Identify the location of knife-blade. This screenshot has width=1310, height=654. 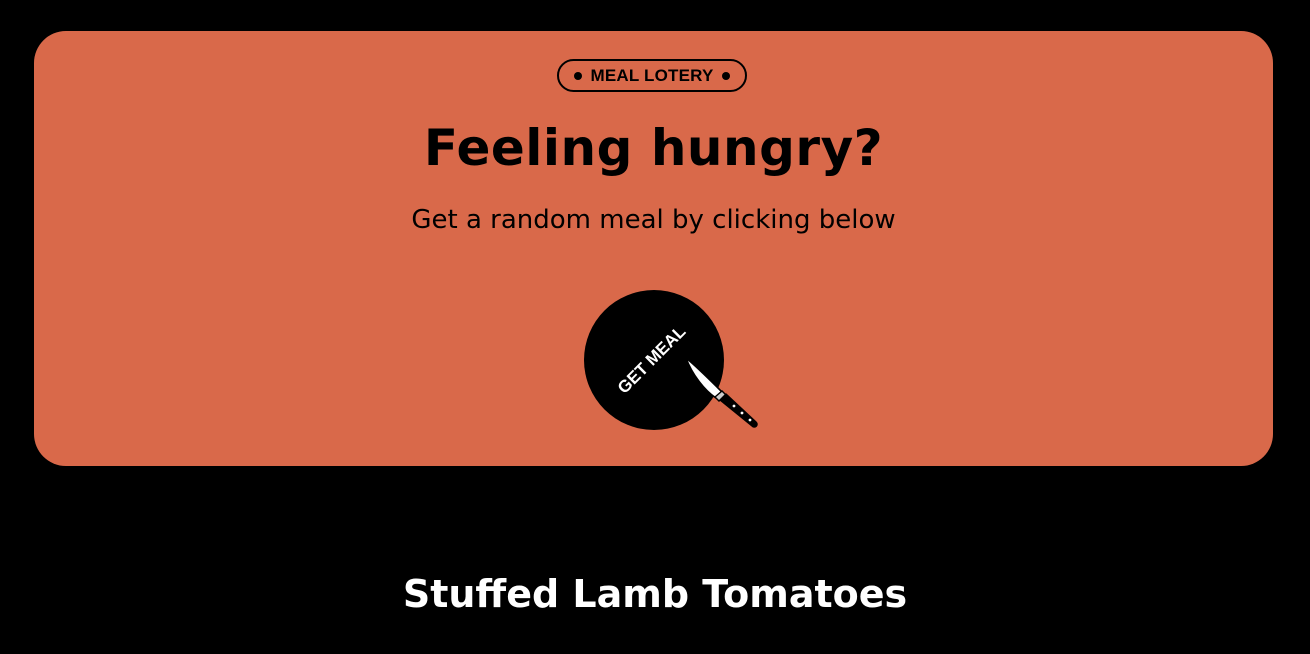
(704, 378).